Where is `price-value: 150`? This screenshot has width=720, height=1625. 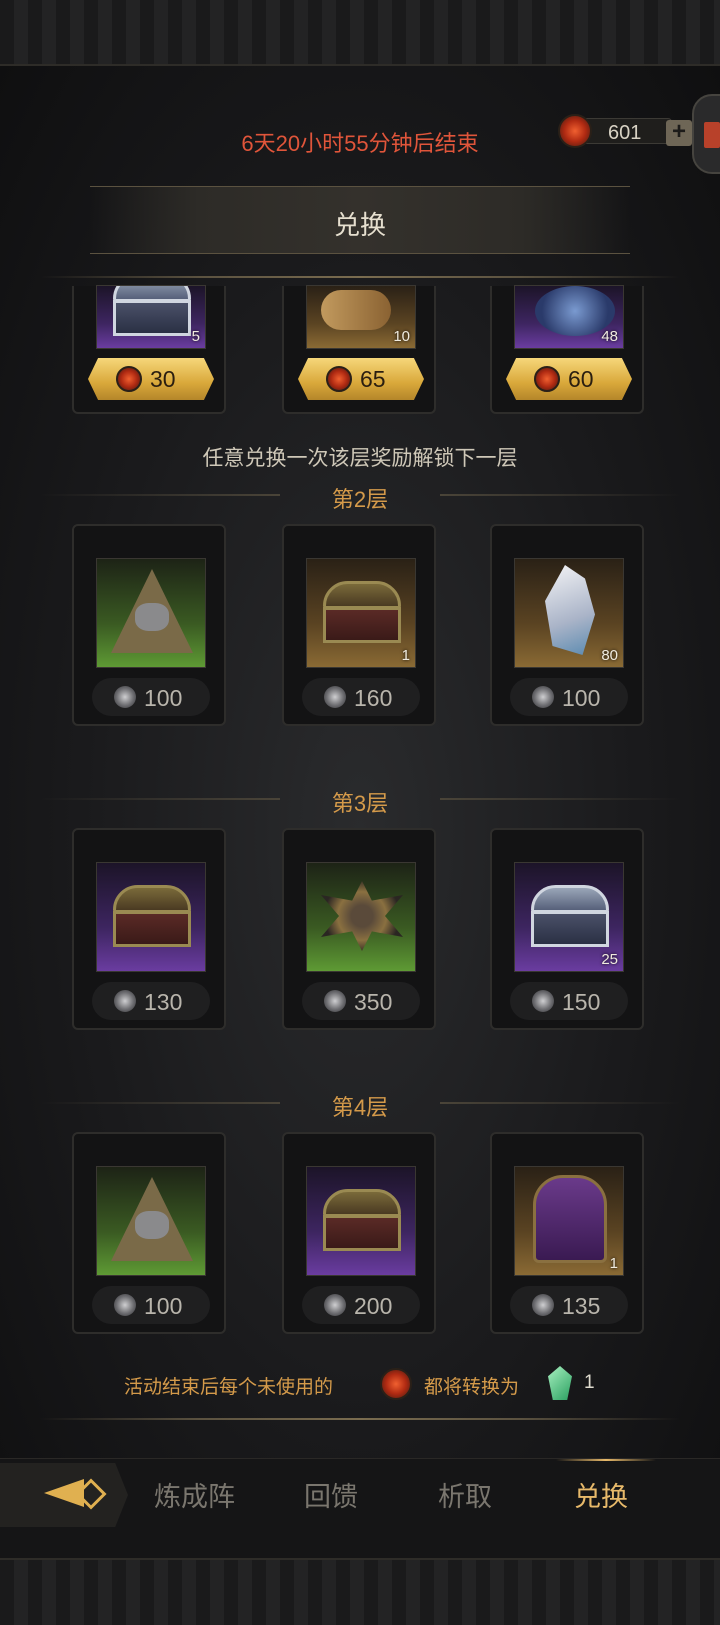
price-value: 150 is located at coordinates (581, 1002).